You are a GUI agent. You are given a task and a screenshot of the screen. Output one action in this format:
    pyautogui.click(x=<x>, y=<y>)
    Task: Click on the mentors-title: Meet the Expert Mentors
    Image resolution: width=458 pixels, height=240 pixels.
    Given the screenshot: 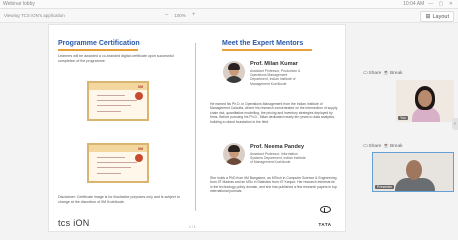 What is the action you would take?
    pyautogui.click(x=263, y=43)
    